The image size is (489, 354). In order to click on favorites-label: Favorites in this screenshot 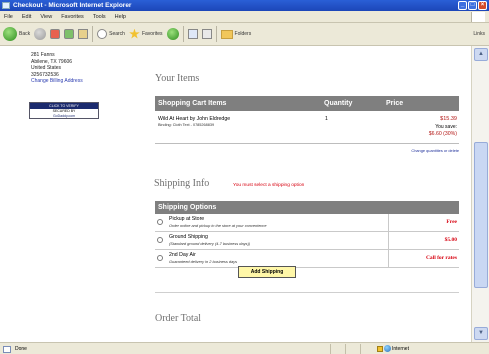, I will do `click(152, 34)`.